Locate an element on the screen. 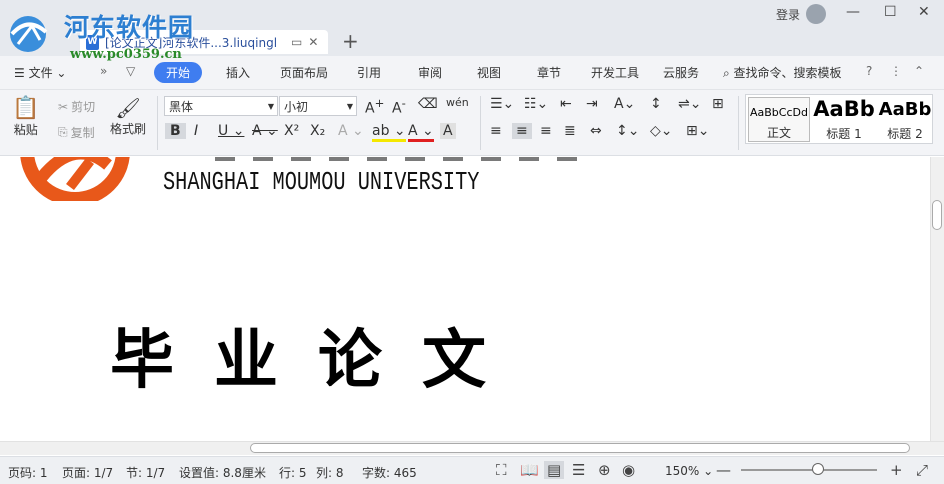 The image size is (944, 484). bullets-icon: ☰⌄ is located at coordinates (502, 104).